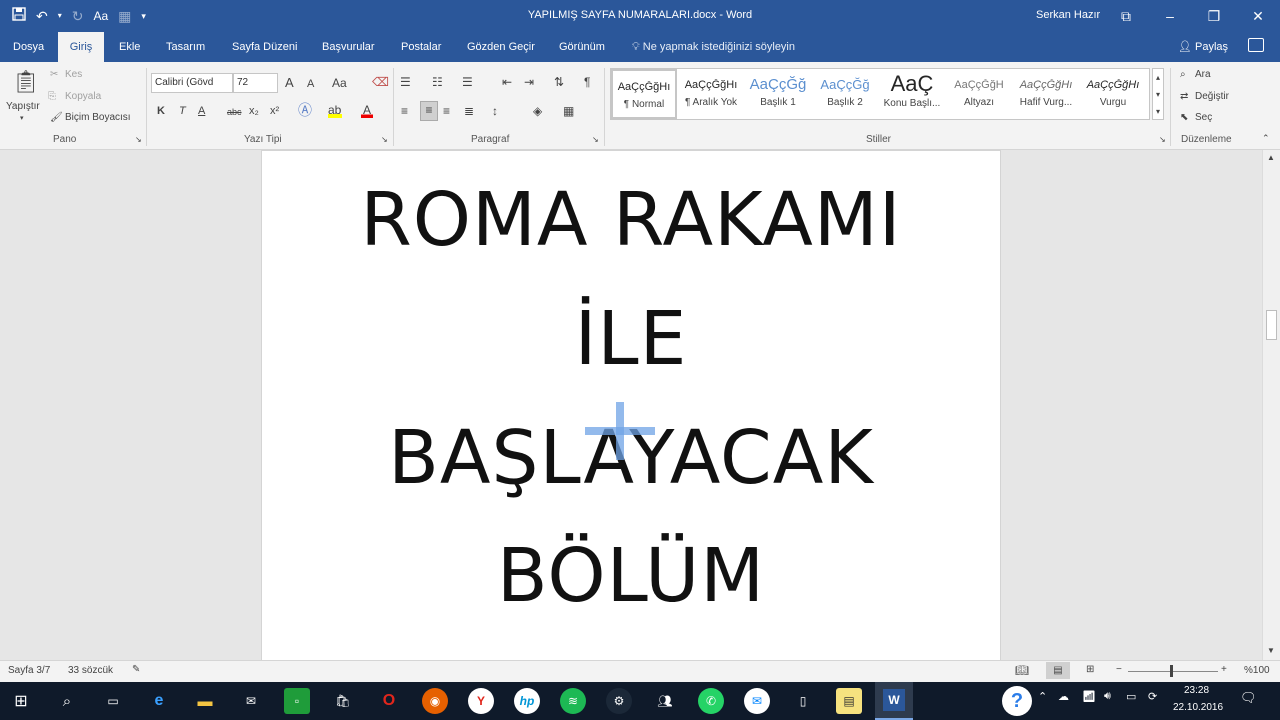 This screenshot has height=720, width=1280. What do you see at coordinates (367, 110) in the screenshot?
I see `font-color-button: A` at bounding box center [367, 110].